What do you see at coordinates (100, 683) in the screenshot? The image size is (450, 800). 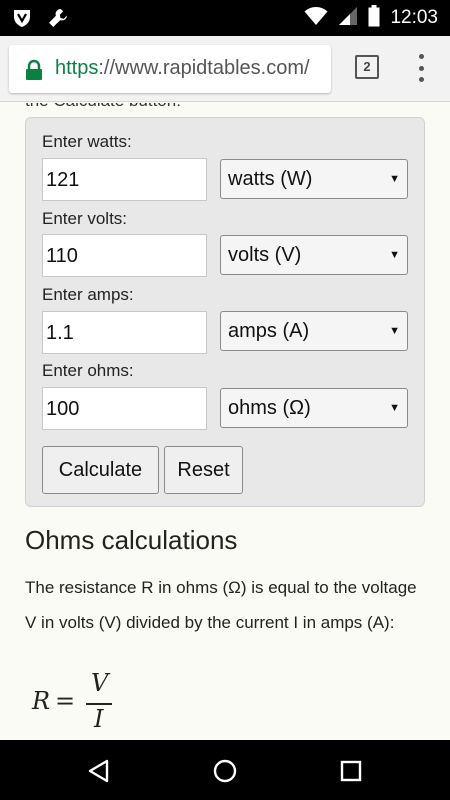 I see `formula-numerator: V` at bounding box center [100, 683].